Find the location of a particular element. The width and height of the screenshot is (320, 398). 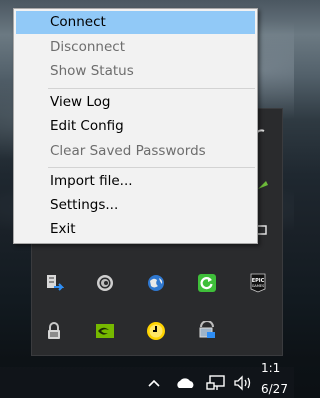

globe-app-icon is located at coordinates (156, 283).